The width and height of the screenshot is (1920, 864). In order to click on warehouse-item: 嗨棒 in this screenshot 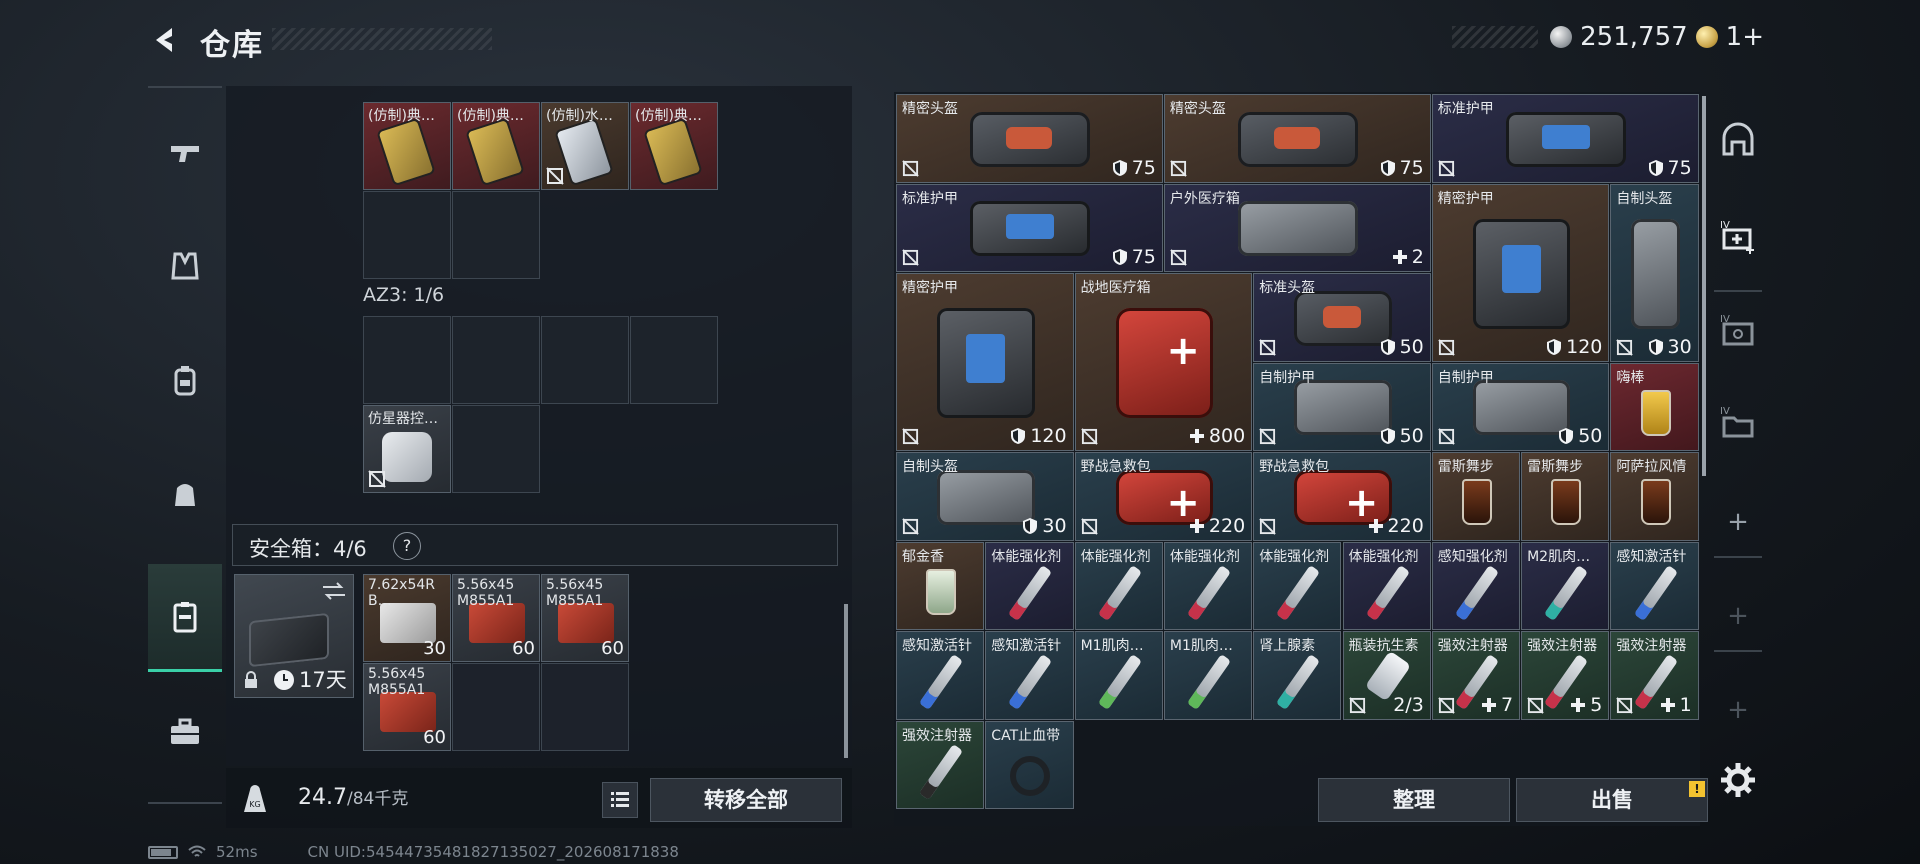, I will do `click(1654, 406)`.